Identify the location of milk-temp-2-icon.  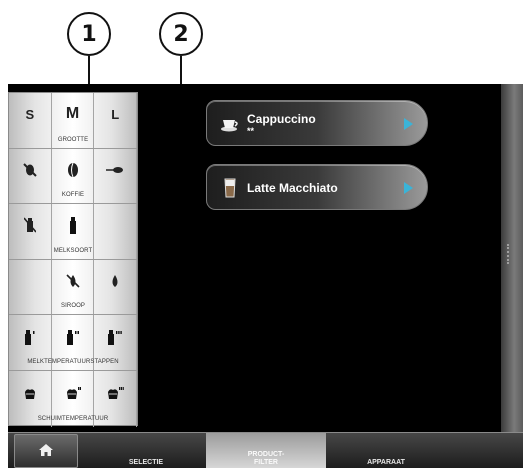
(73, 337).